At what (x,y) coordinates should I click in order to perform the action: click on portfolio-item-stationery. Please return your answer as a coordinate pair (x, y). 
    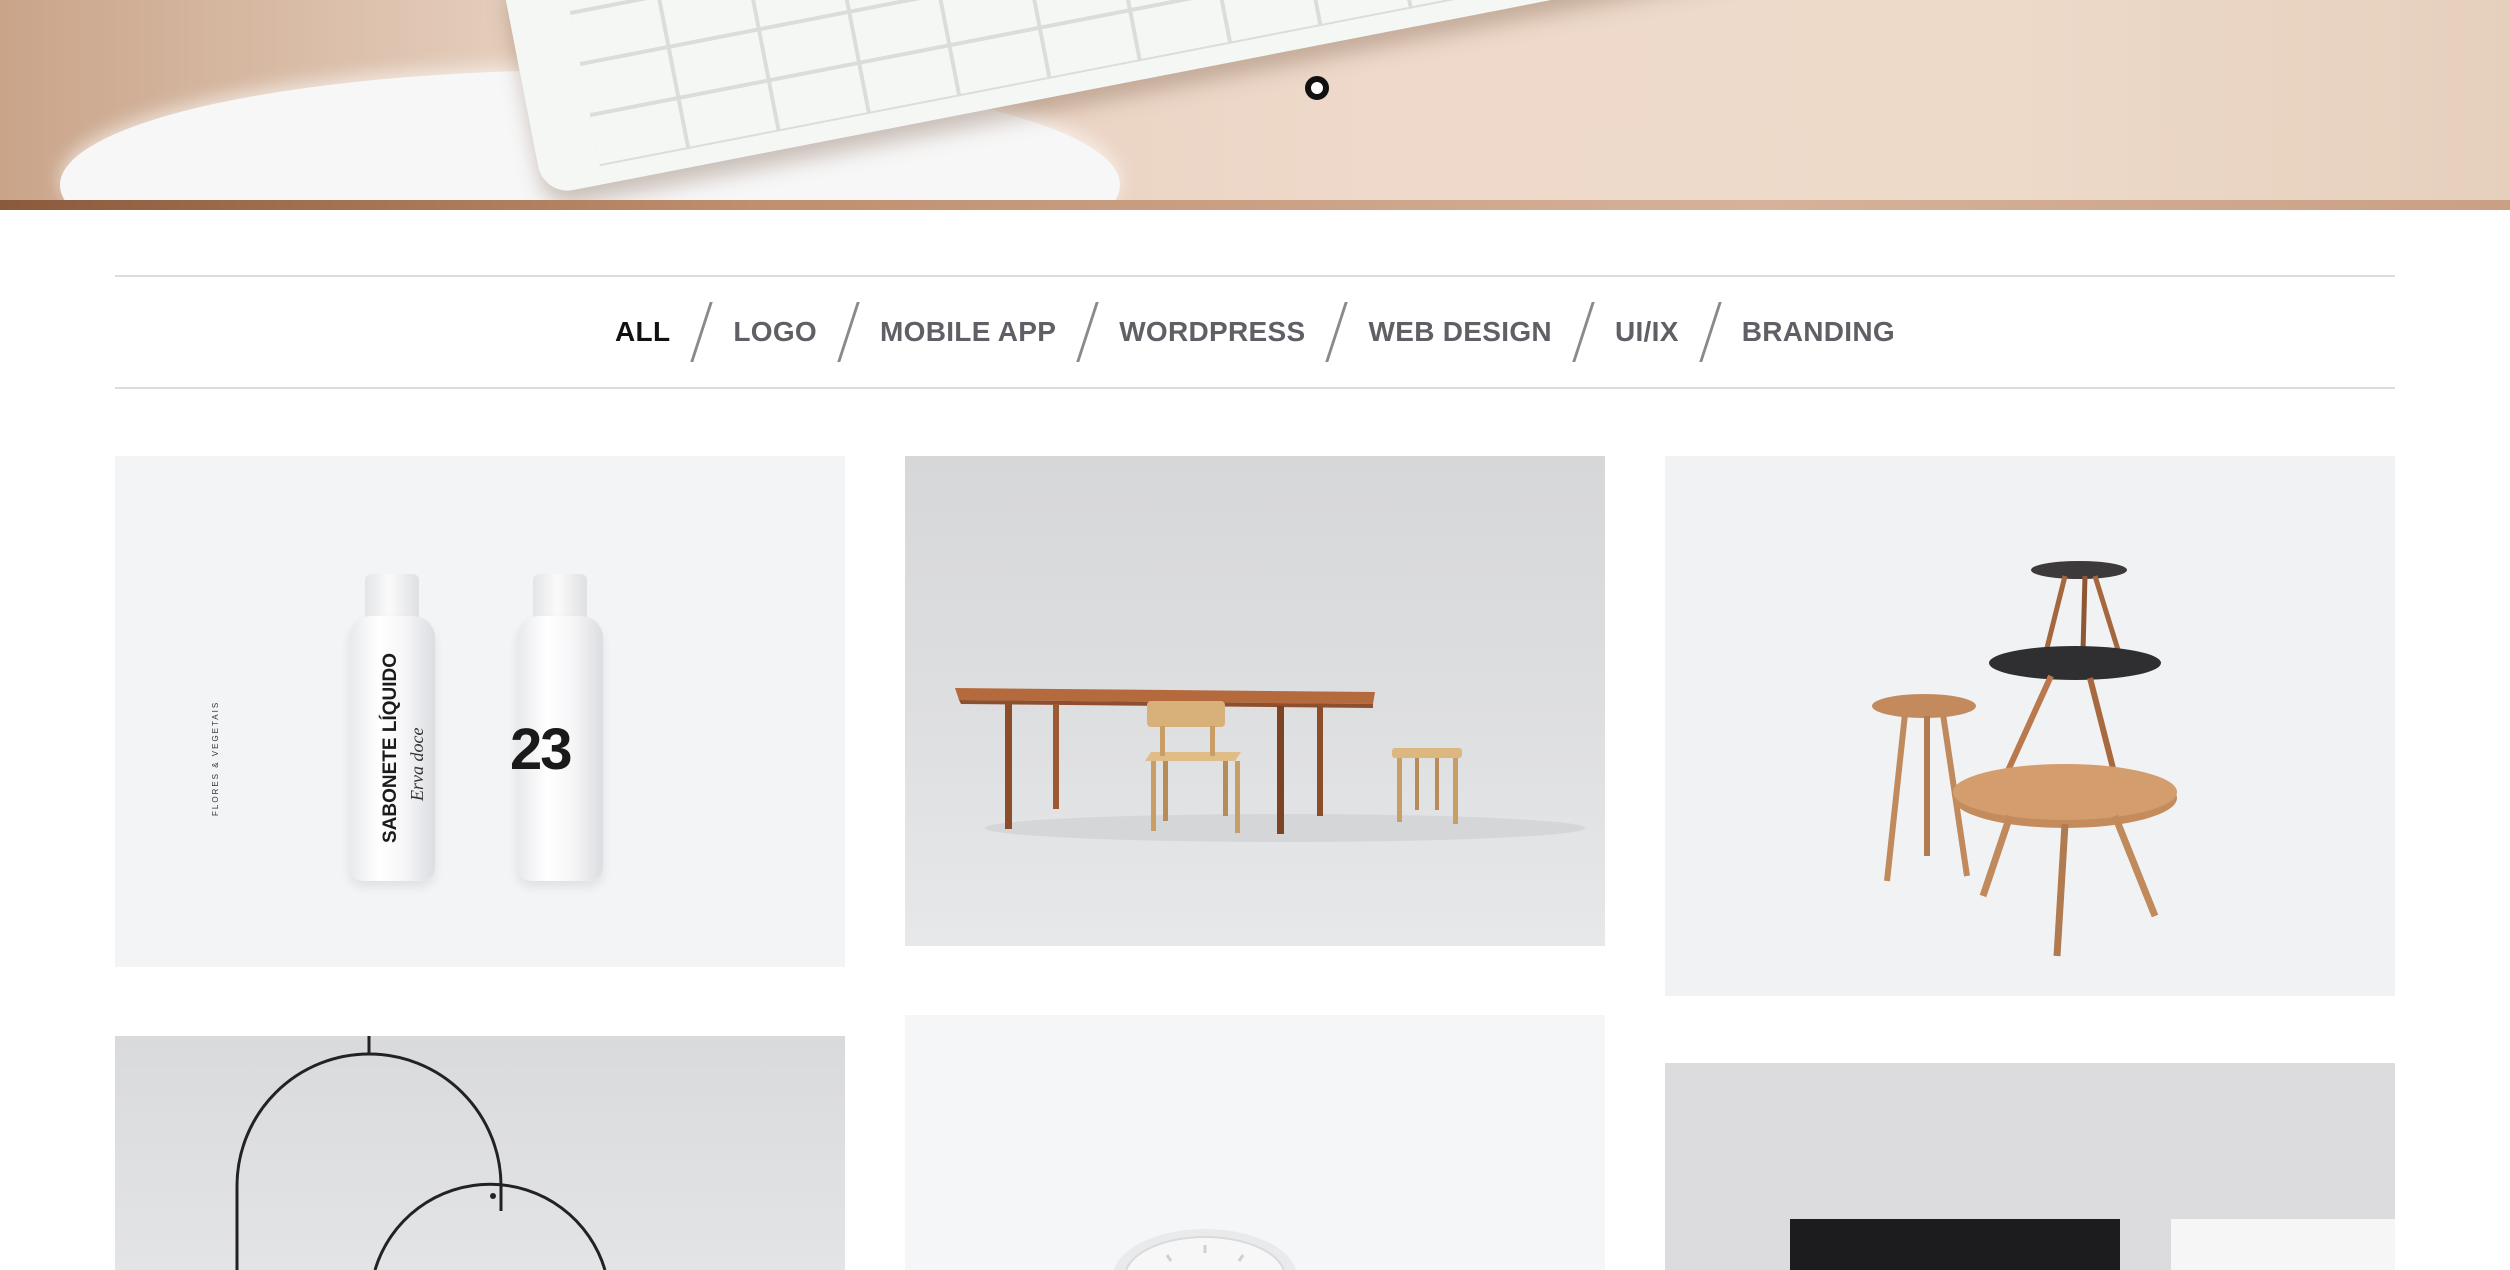
    Looking at the image, I should click on (2030, 1166).